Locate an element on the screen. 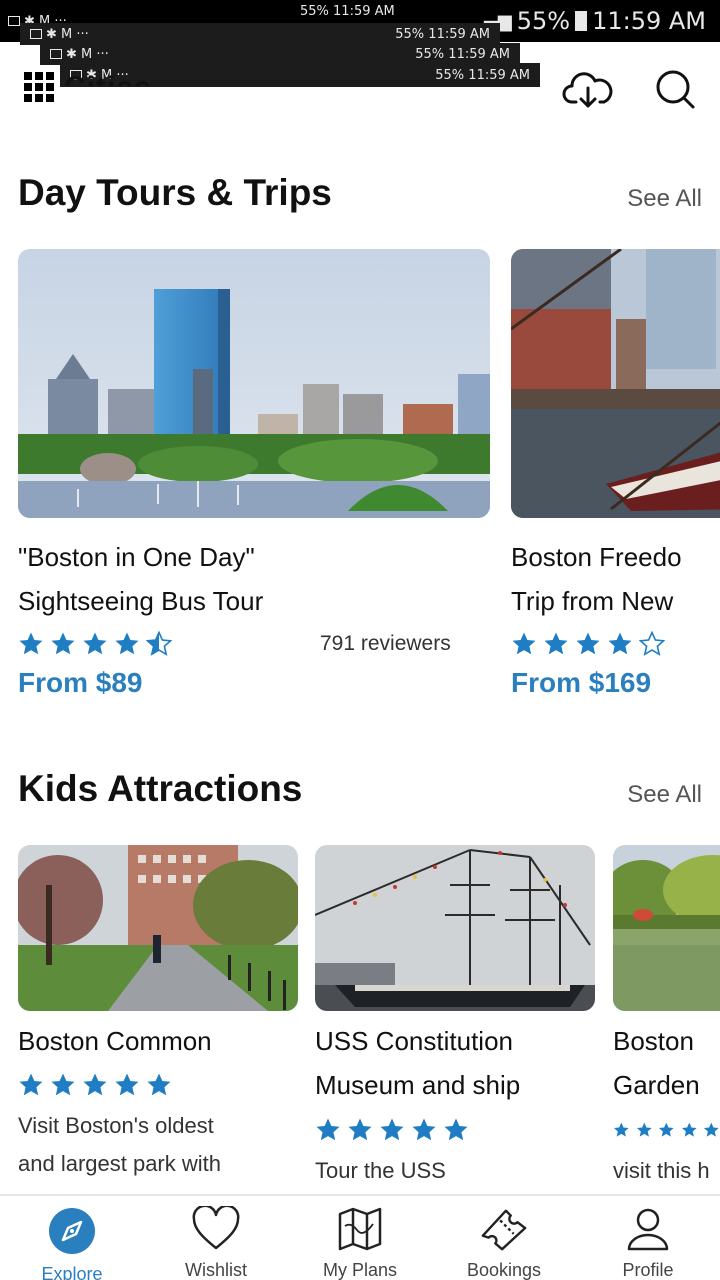  page-title: Cities is located at coordinates (108, 77).